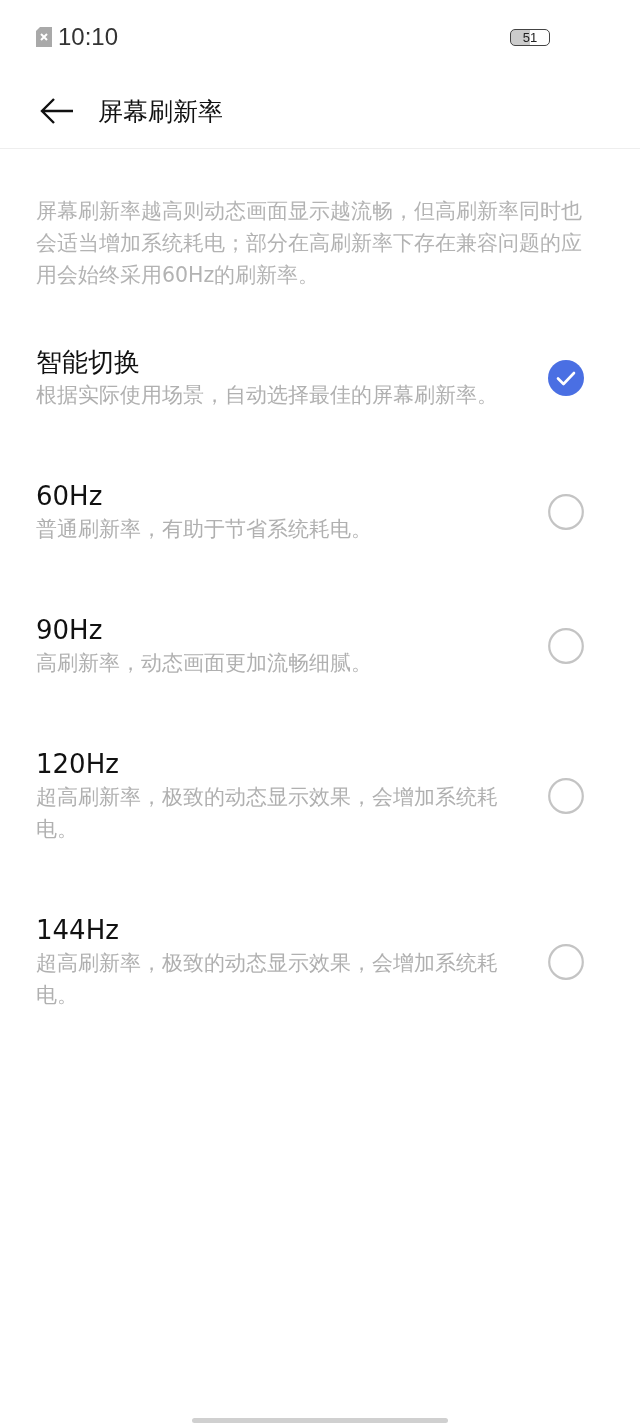 This screenshot has height=1427, width=640. What do you see at coordinates (320, 1420) in the screenshot?
I see `home-indicator` at bounding box center [320, 1420].